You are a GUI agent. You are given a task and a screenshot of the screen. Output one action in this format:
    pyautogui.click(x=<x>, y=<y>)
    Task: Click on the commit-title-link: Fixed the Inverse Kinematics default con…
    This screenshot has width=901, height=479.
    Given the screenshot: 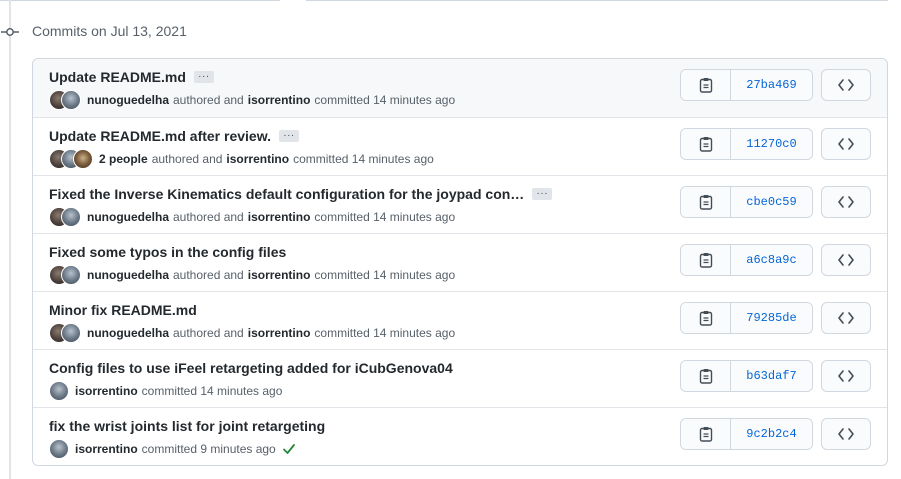 What is the action you would take?
    pyautogui.click(x=286, y=194)
    